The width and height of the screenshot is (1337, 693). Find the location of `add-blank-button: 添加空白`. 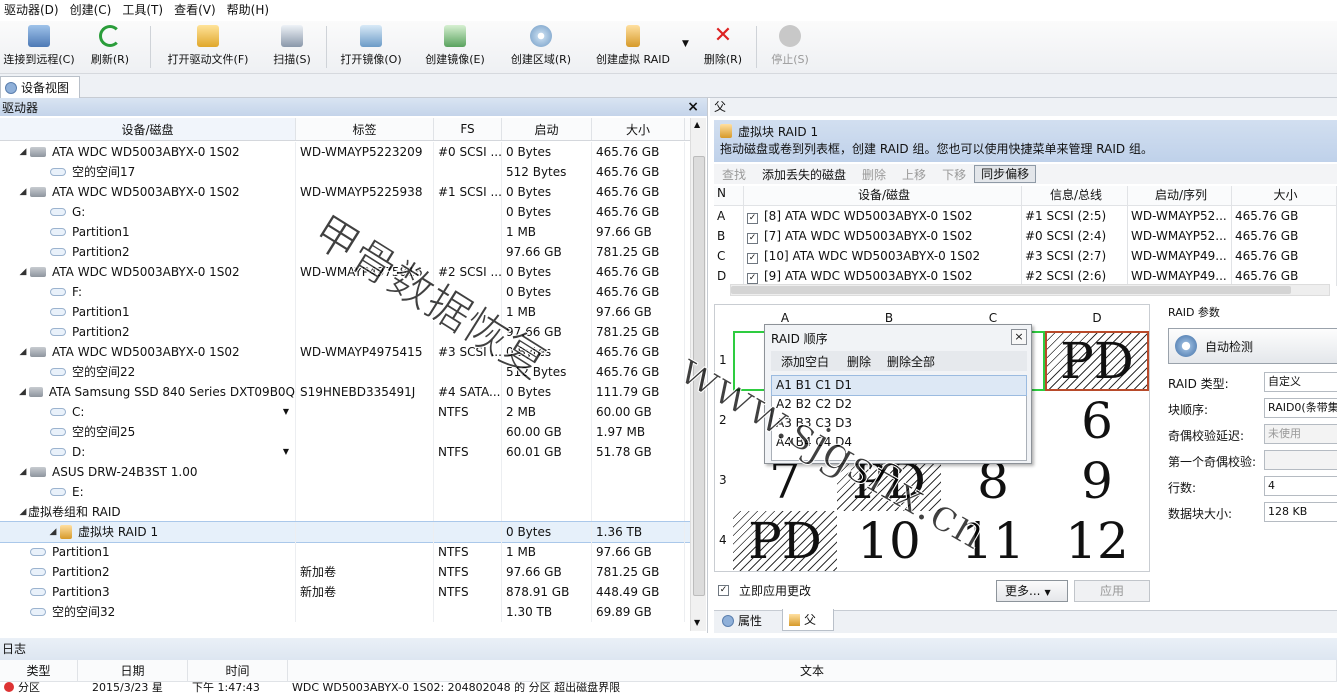

add-blank-button: 添加空白 is located at coordinates (805, 361).